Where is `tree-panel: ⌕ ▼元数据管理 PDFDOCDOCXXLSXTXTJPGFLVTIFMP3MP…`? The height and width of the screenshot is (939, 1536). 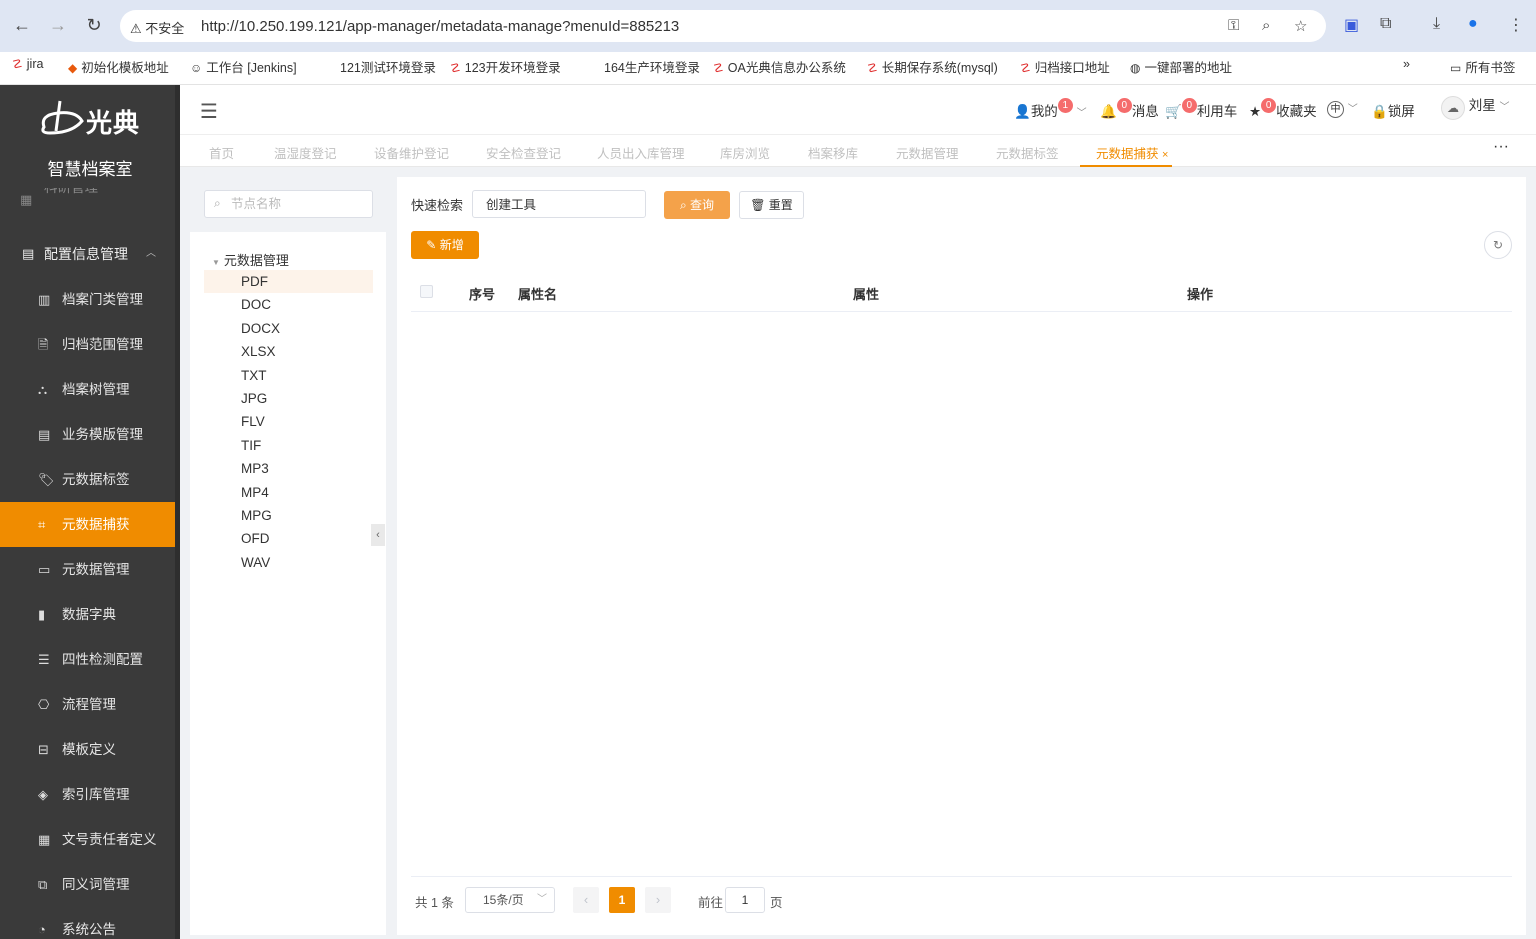
tree-panel: ⌕ ▼元数据管理 PDFDOCDOCXXLSXTXTJPGFLVTIFMP3MP… is located at coordinates (288, 556).